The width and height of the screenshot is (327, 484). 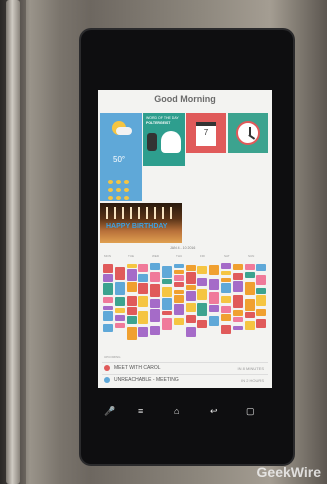 What do you see at coordinates (140, 411) in the screenshot?
I see `menu-icon: ≡` at bounding box center [140, 411].